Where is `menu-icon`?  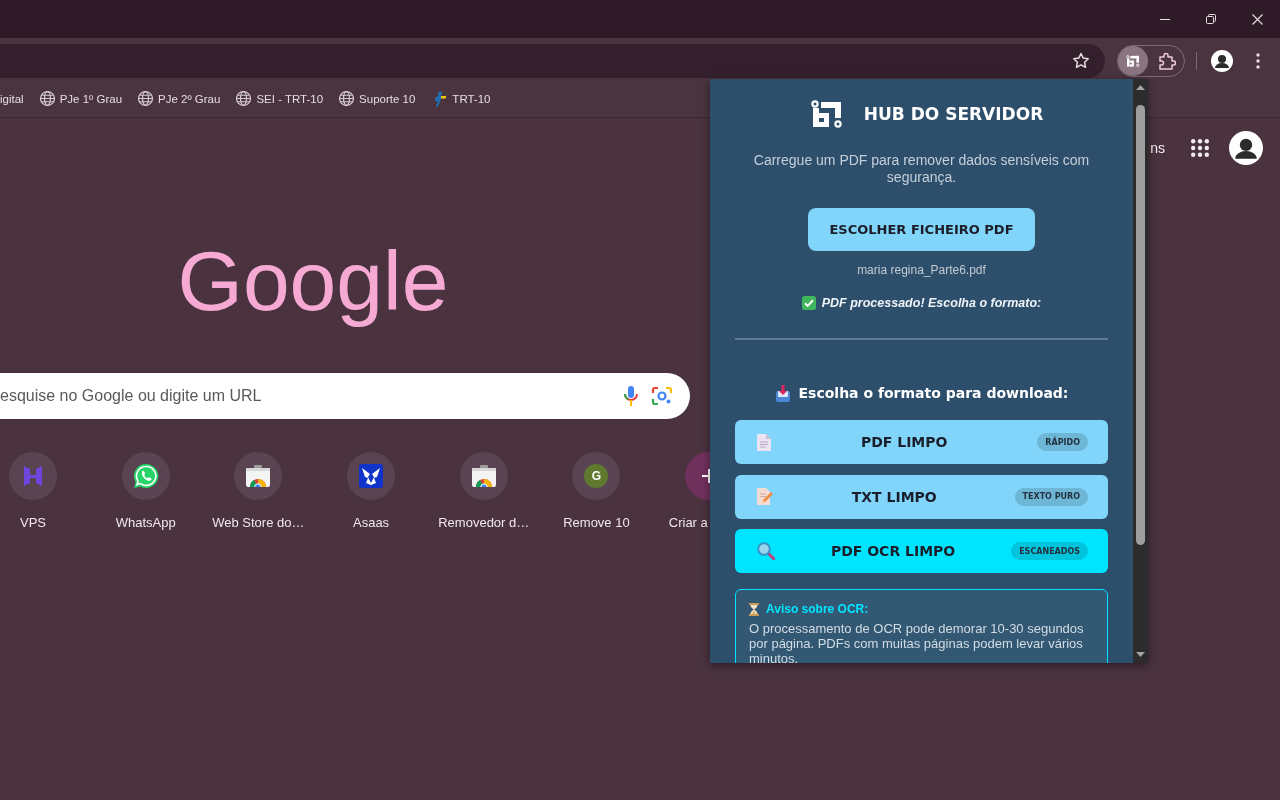 menu-icon is located at coordinates (1258, 61).